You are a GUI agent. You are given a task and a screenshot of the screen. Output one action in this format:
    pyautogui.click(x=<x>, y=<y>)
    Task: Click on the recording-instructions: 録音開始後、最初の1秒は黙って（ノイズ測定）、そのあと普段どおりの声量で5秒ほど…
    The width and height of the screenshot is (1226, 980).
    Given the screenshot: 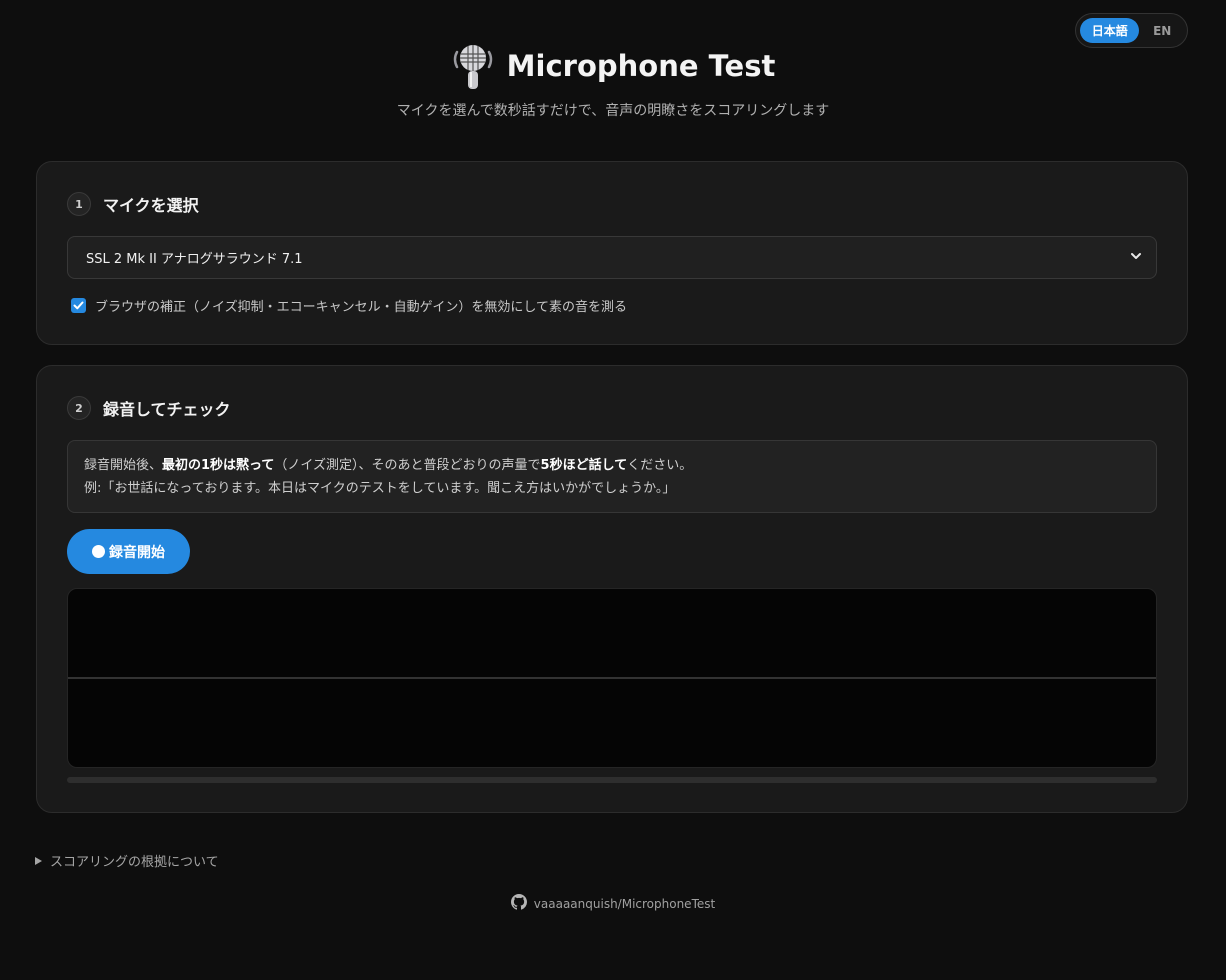 What is the action you would take?
    pyautogui.click(x=612, y=476)
    